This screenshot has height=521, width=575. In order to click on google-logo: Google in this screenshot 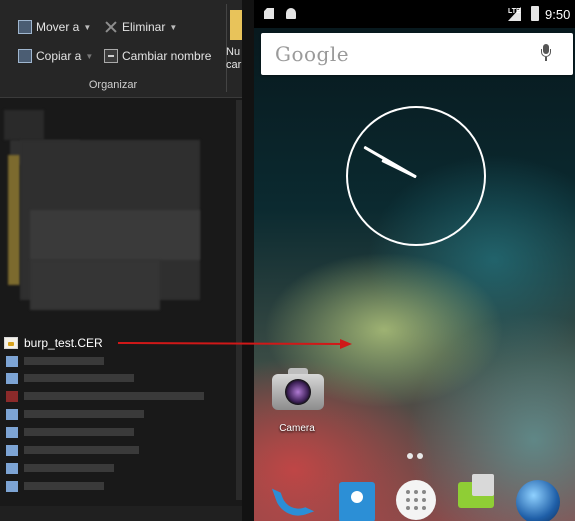, I will do `click(312, 54)`.